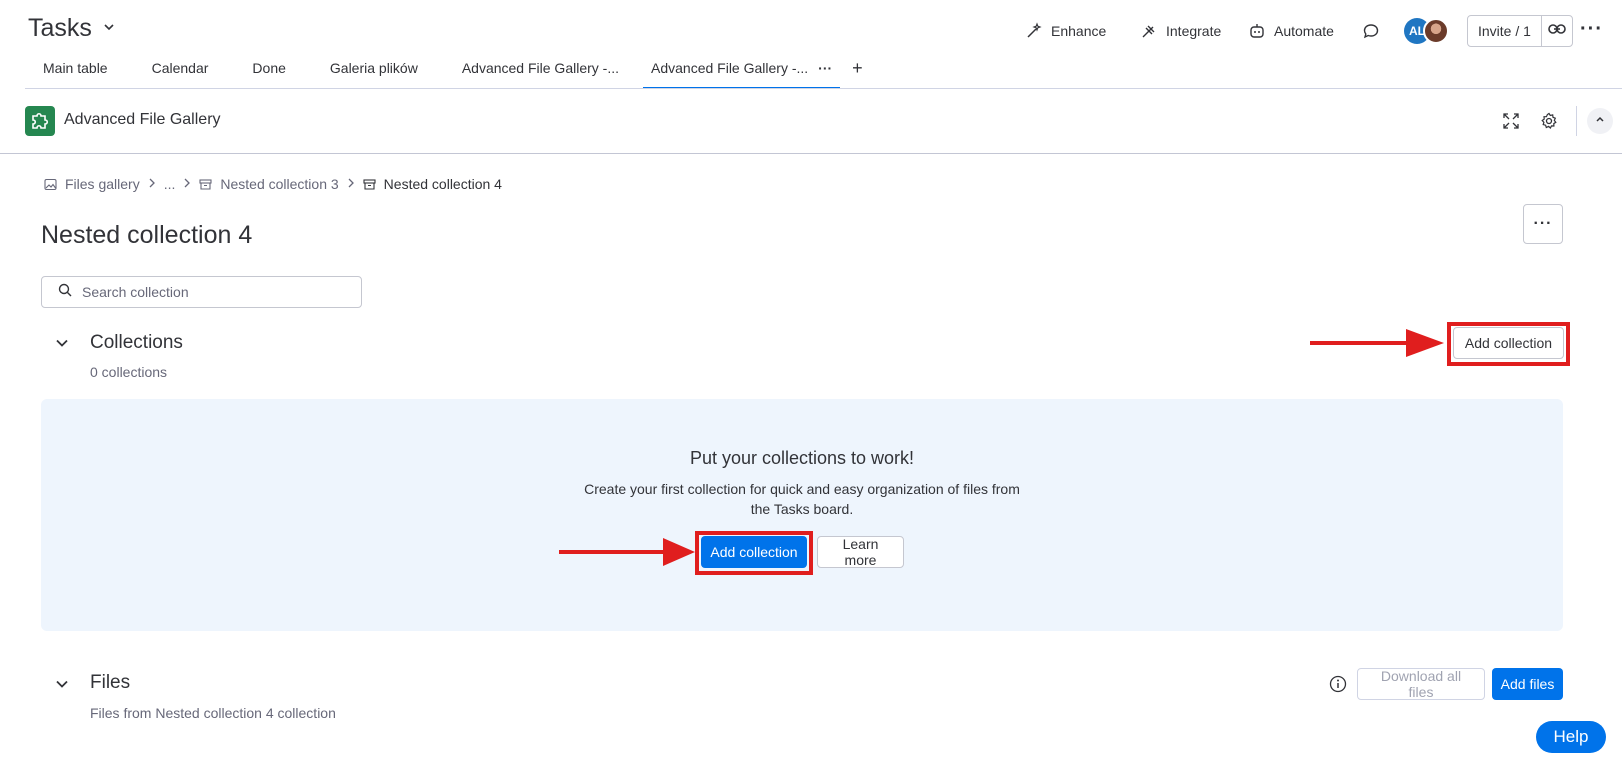  What do you see at coordinates (180, 70) in the screenshot?
I see `tab-calendar: Calendar` at bounding box center [180, 70].